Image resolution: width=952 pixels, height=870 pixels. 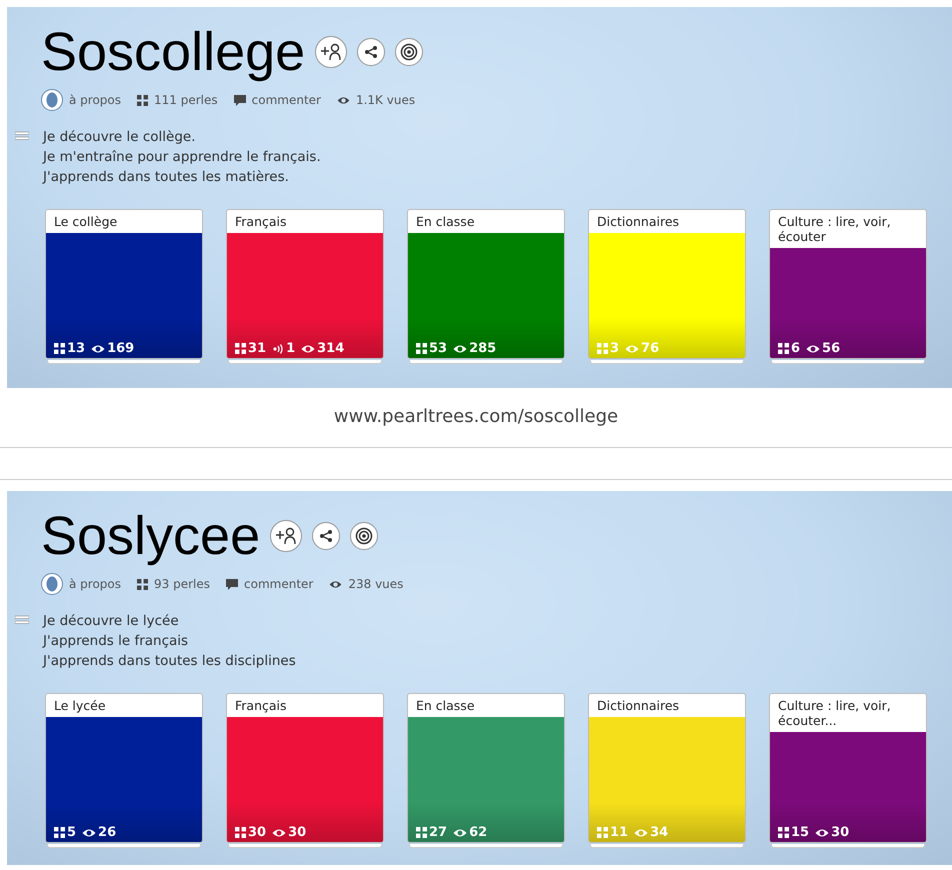 What do you see at coordinates (800, 832) in the screenshot?
I see `stat-count: 15` at bounding box center [800, 832].